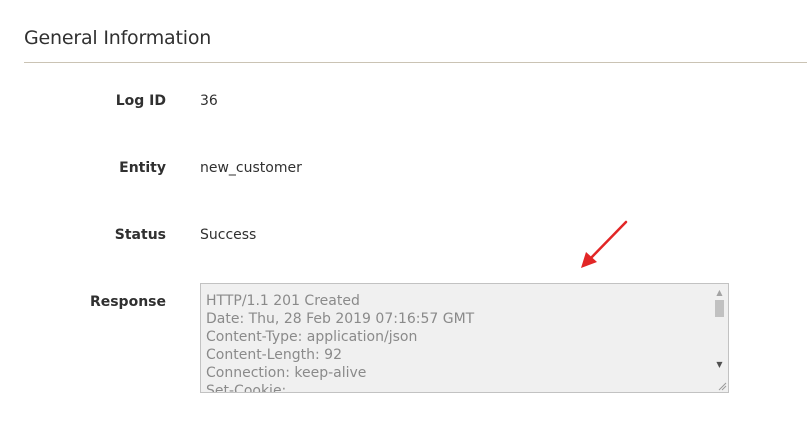  What do you see at coordinates (415, 62) in the screenshot?
I see `section-divider` at bounding box center [415, 62].